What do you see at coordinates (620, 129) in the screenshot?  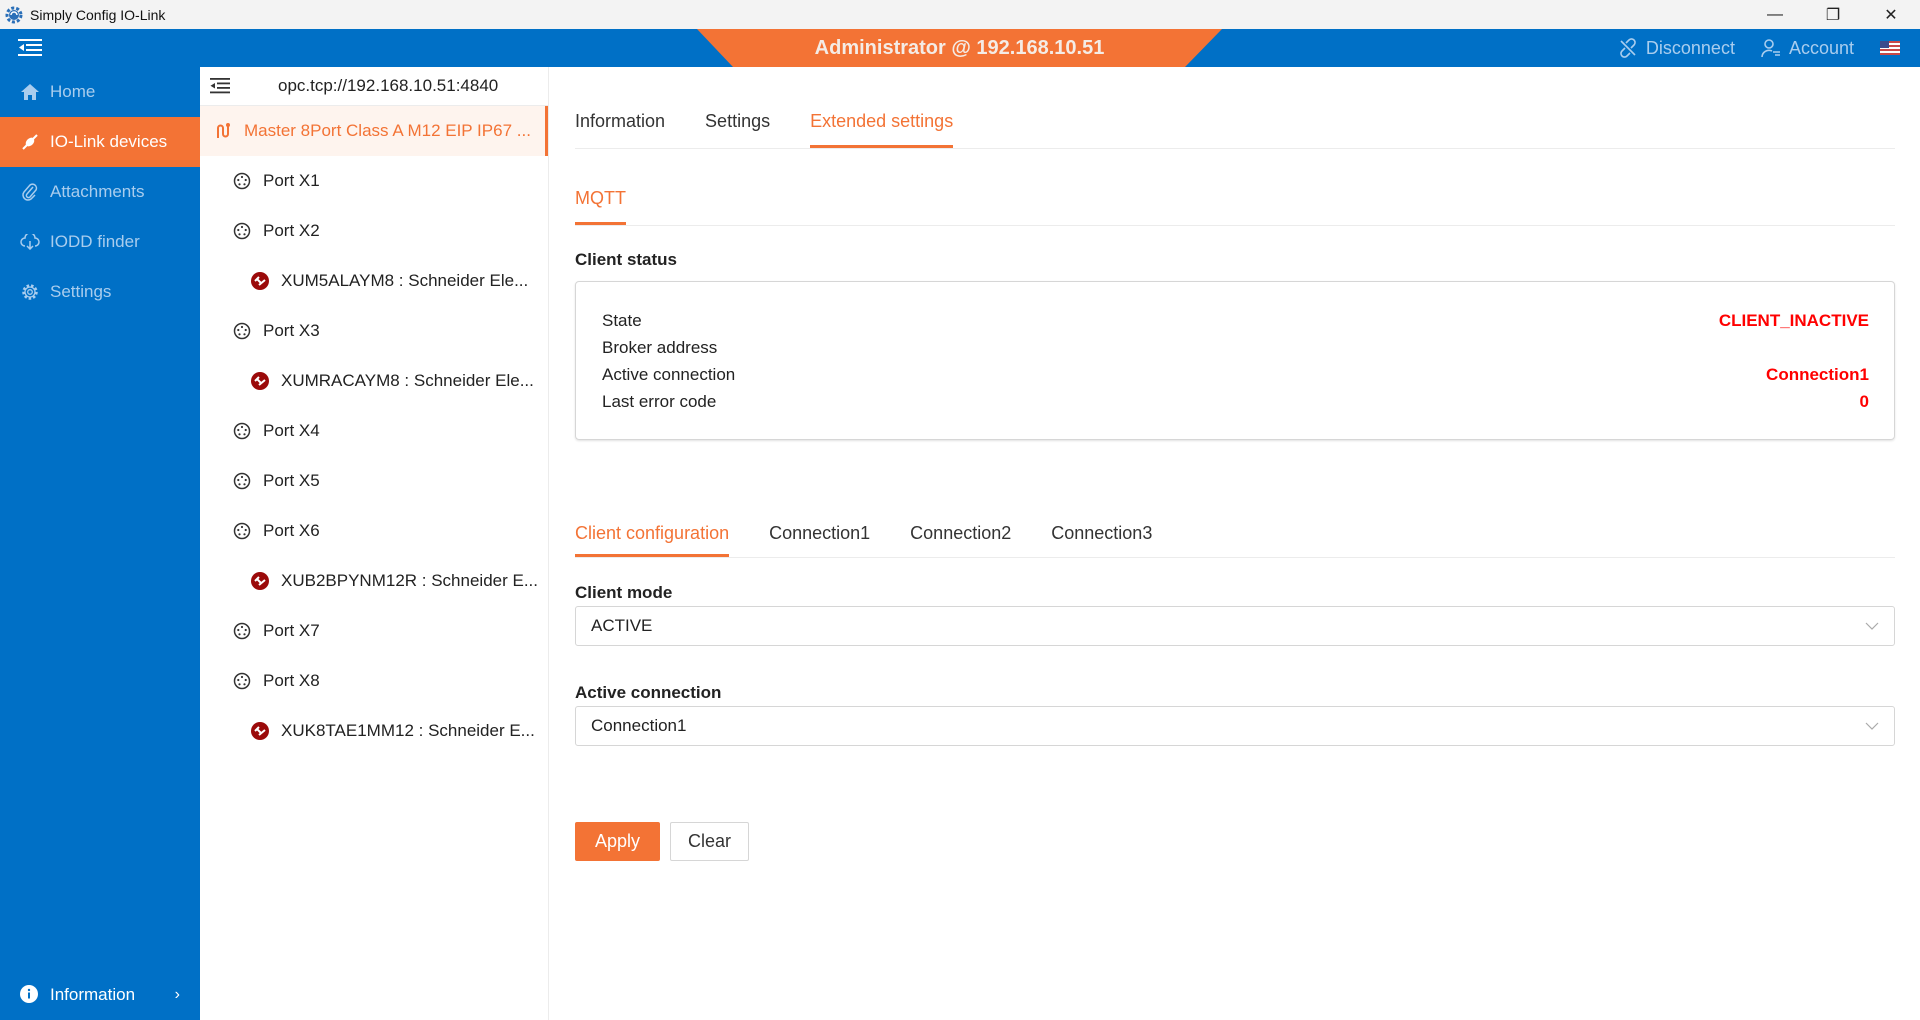 I see `tab-information: Information` at bounding box center [620, 129].